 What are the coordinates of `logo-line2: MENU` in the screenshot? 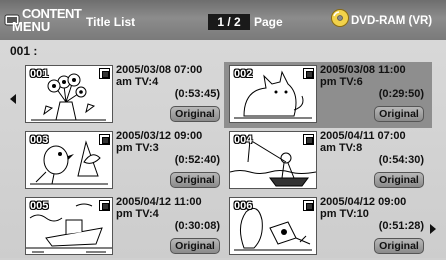 It's located at (31, 26).